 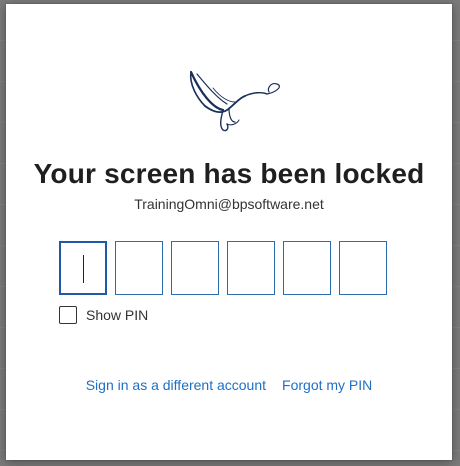 I want to click on show-pin-toggle: Show PIN, so click(x=103, y=315).